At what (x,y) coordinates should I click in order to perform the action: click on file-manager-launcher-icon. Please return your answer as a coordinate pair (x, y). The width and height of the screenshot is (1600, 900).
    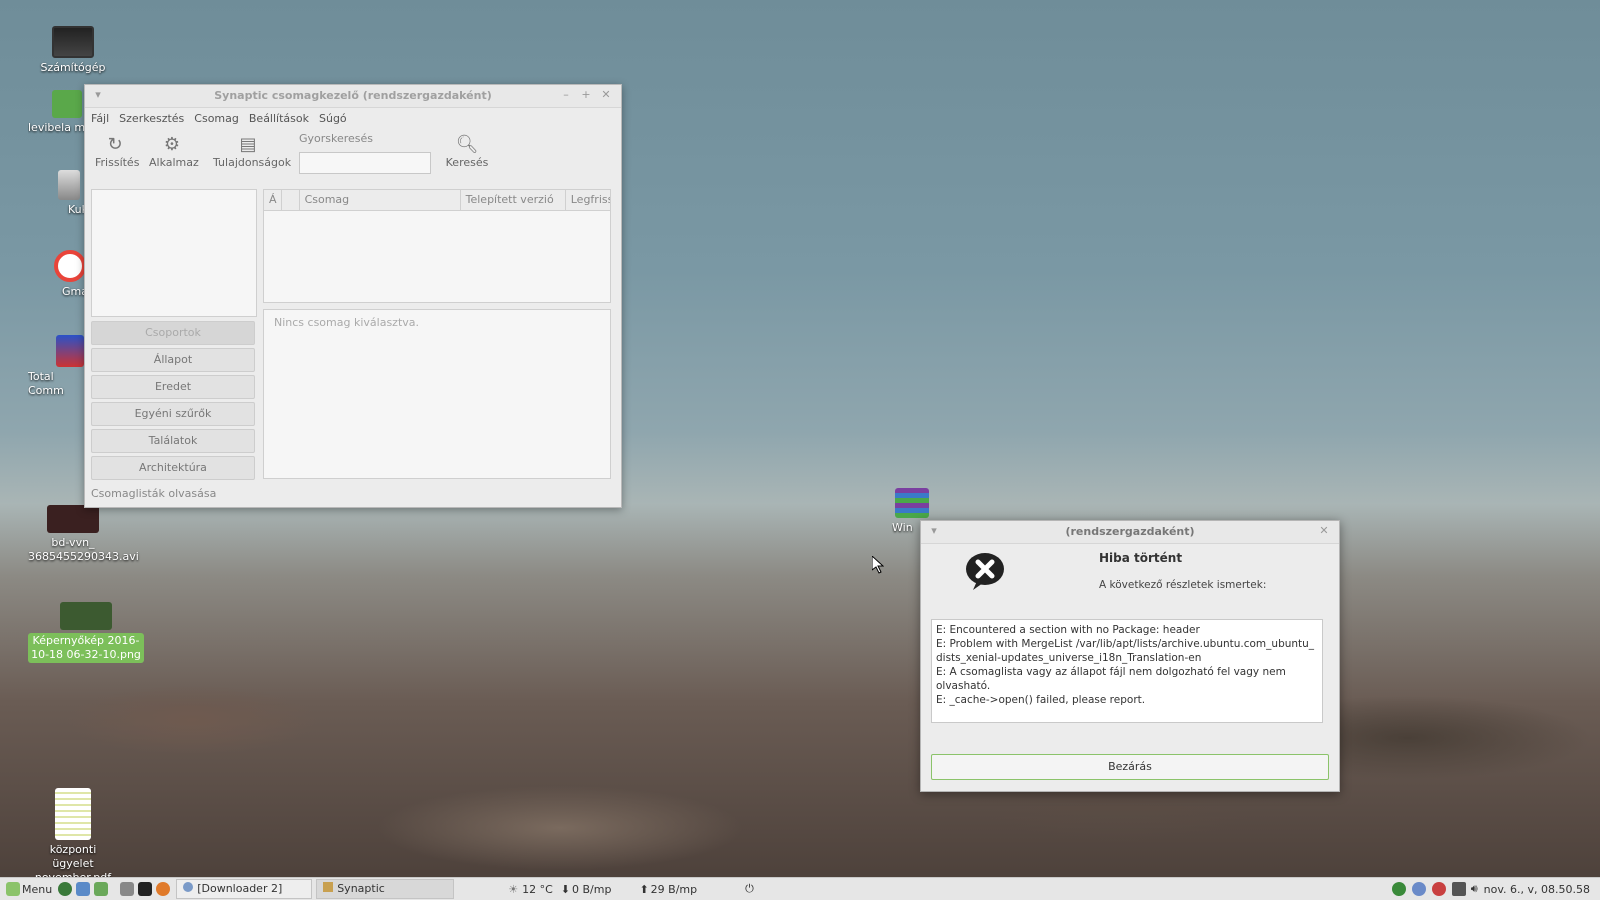
    Looking at the image, I should click on (83, 889).